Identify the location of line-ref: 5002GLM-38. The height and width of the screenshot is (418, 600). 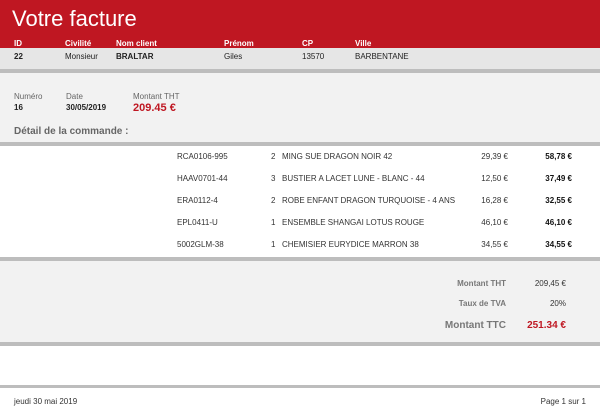
(200, 244).